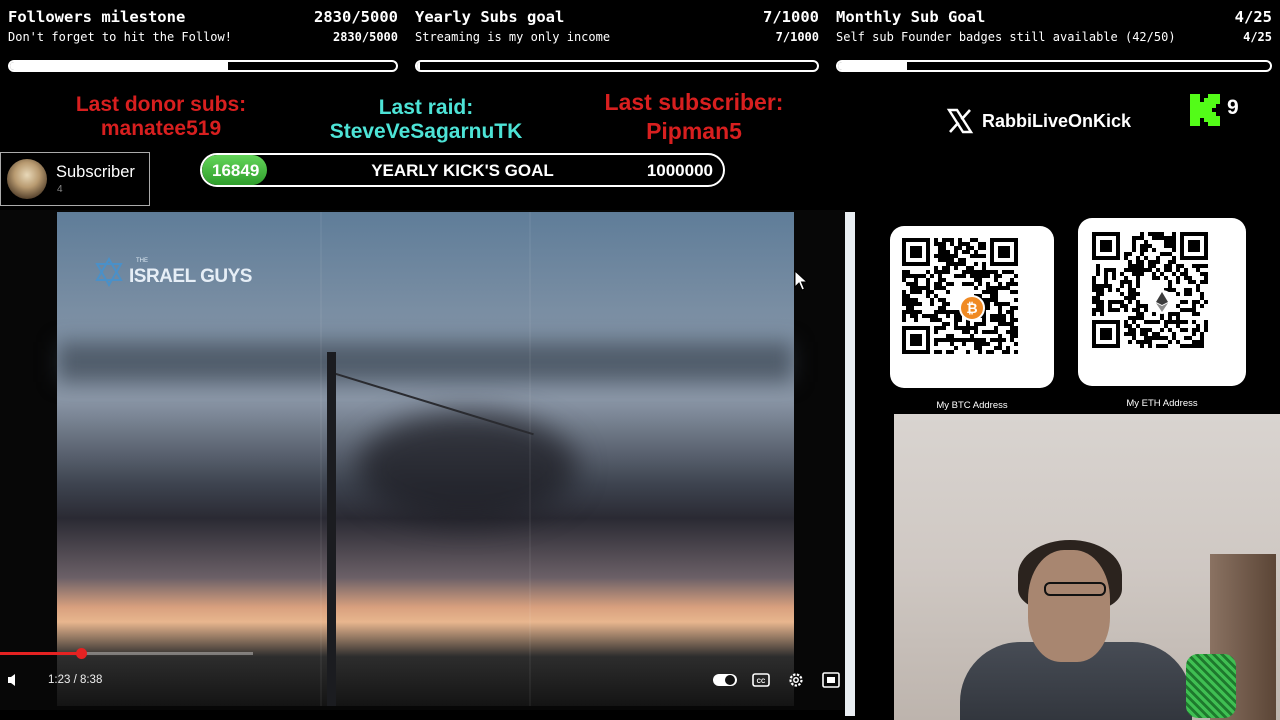 This screenshot has width=1280, height=720. Describe the element at coordinates (14, 680) in the screenshot. I see `volume-icon` at that location.